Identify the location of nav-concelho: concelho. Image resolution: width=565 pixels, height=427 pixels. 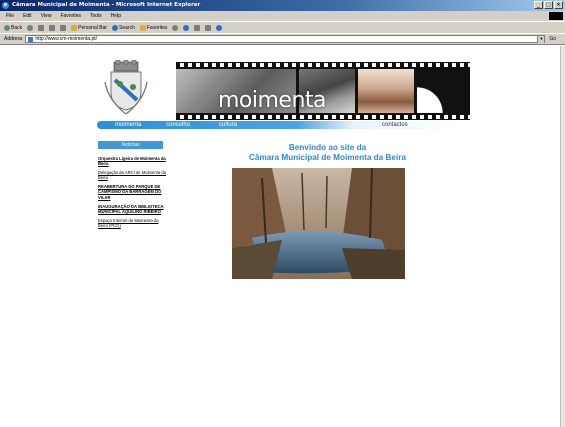
(178, 125).